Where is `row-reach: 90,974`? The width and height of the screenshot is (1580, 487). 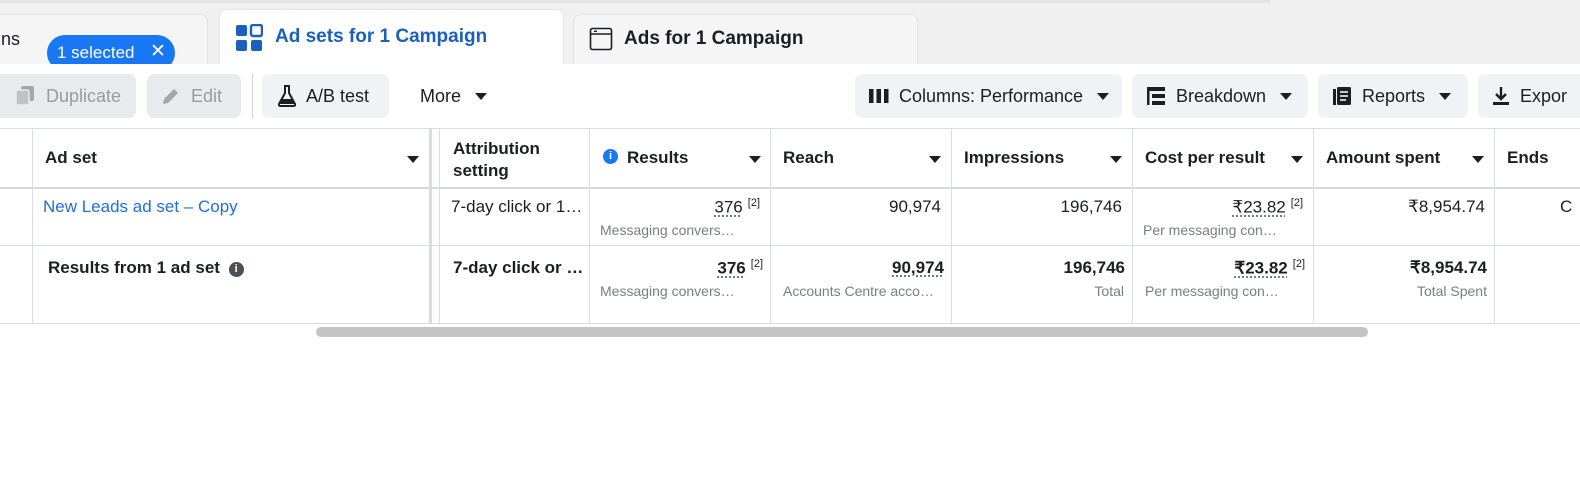
row-reach: 90,974 is located at coordinates (915, 206).